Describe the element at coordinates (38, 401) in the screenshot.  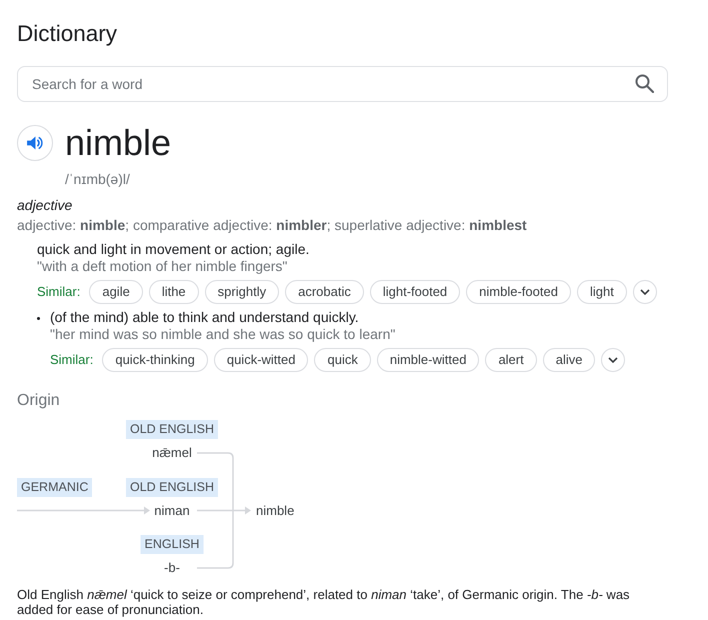
I see `section-heading: Origin` at that location.